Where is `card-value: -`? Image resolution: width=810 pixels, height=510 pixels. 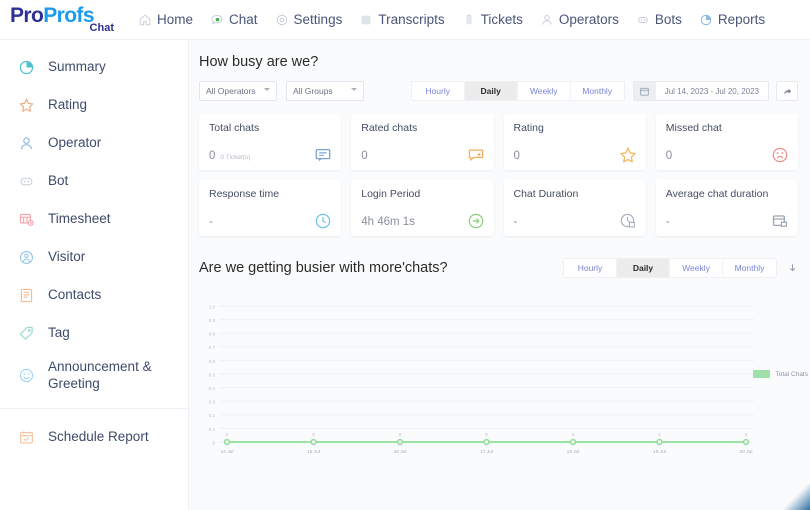 card-value: - is located at coordinates (515, 222).